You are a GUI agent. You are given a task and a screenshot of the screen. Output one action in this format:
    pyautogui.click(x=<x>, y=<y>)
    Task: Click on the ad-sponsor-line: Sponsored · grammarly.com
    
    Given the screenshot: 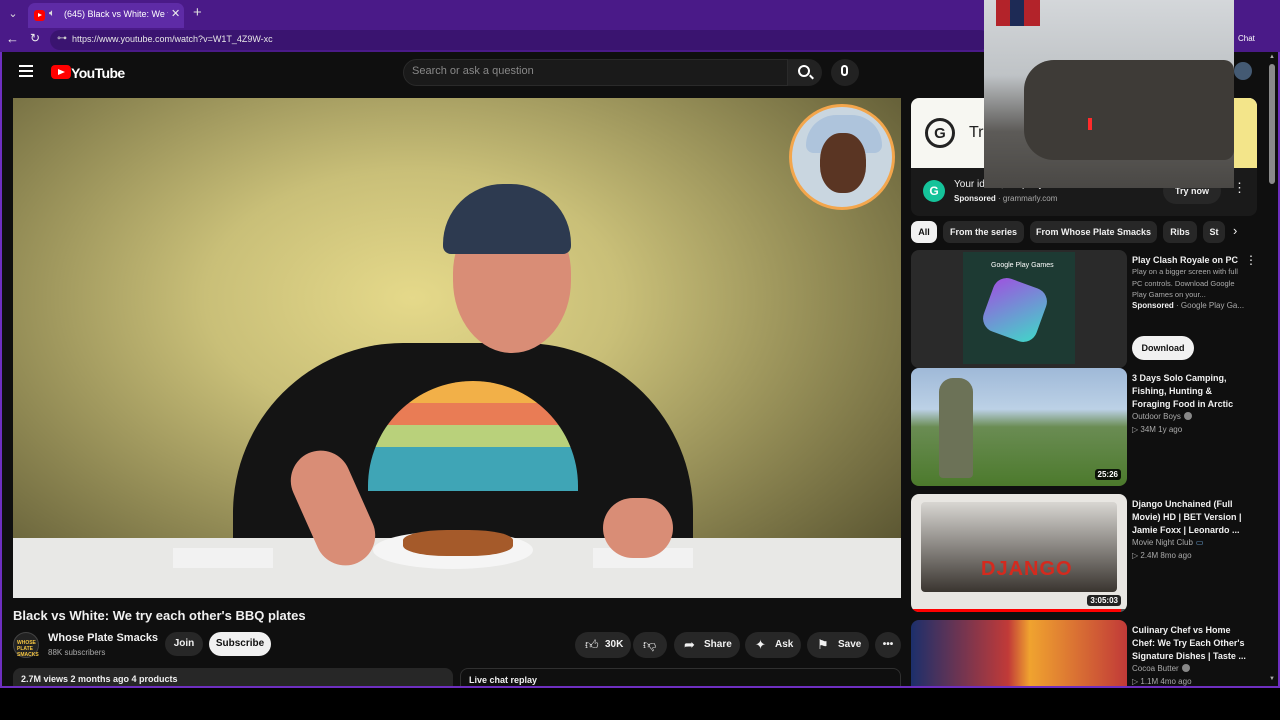 What is the action you would take?
    pyautogui.click(x=1006, y=198)
    